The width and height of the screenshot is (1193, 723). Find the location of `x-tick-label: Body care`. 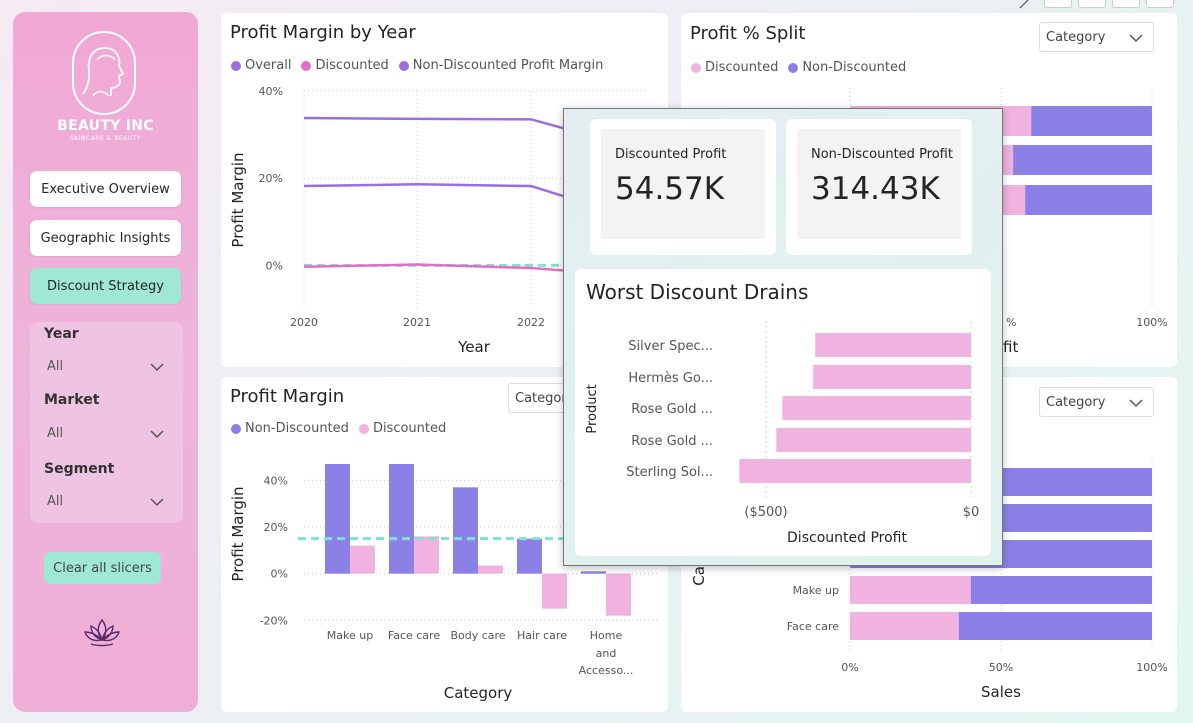

x-tick-label: Body care is located at coordinates (477, 635).